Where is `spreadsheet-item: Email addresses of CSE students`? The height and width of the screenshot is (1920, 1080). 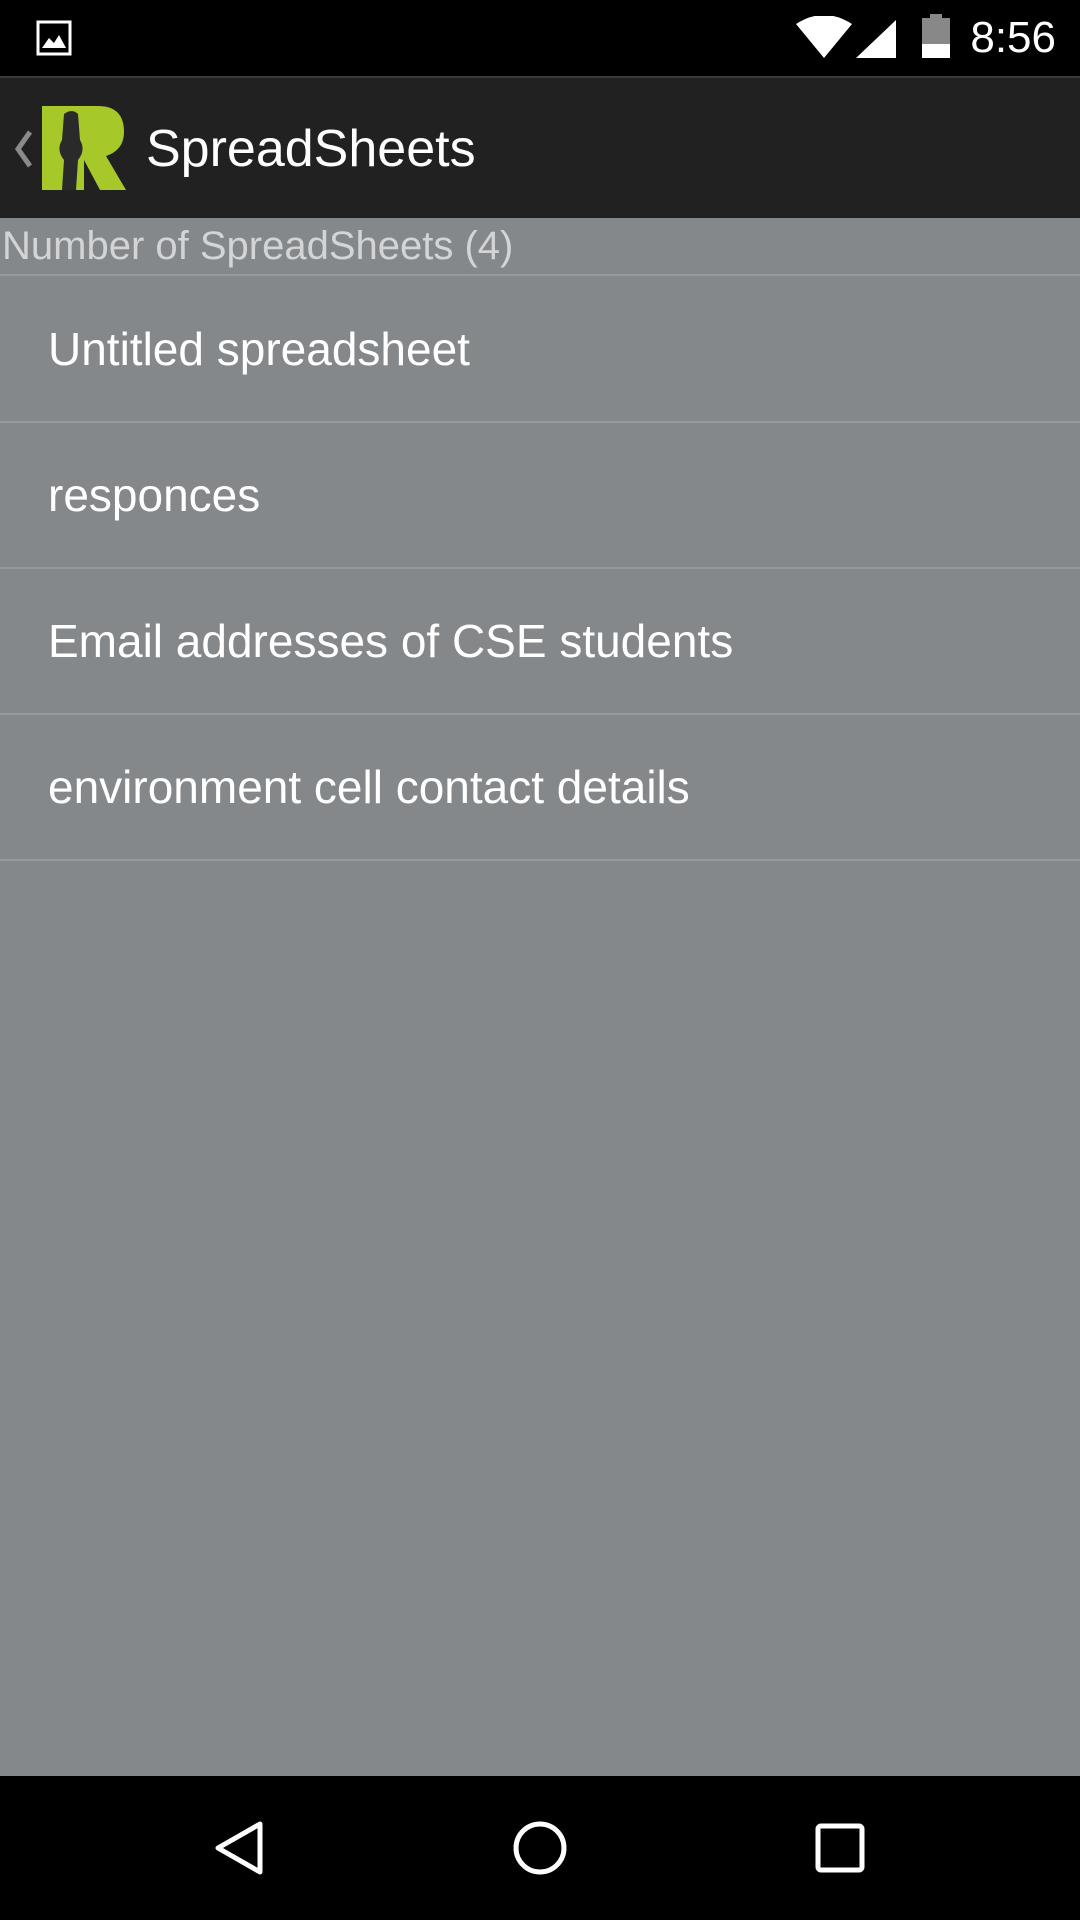 spreadsheet-item: Email addresses of CSE students is located at coordinates (540, 642).